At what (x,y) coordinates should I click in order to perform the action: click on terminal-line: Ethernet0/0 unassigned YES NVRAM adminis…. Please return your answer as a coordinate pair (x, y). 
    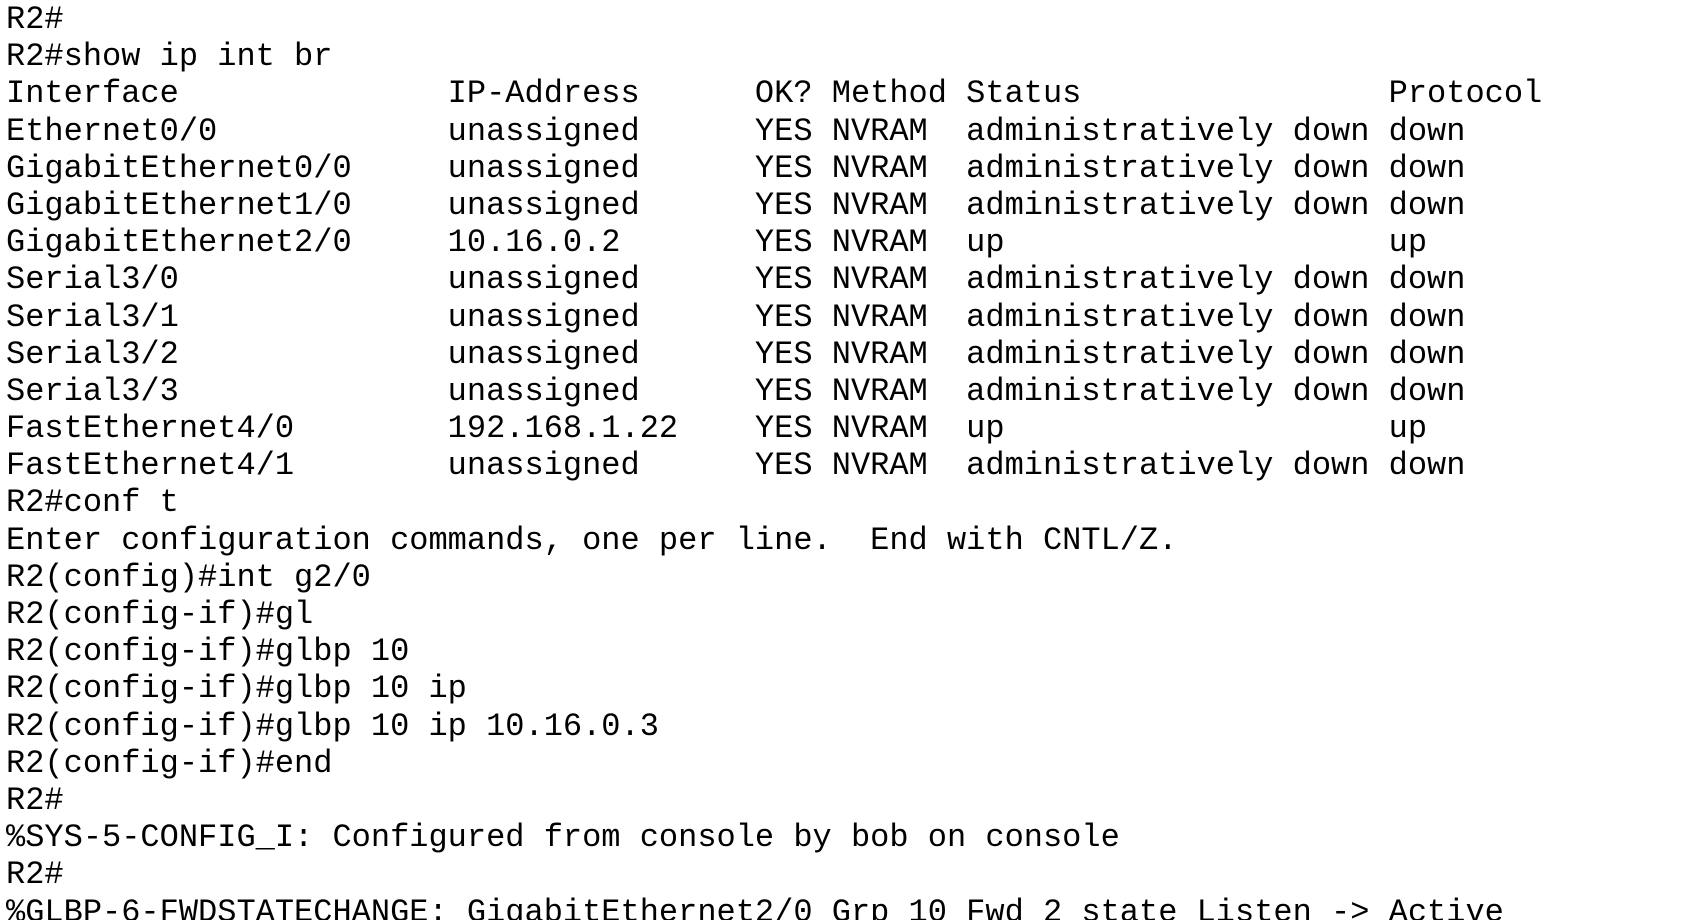
    Looking at the image, I should click on (736, 131).